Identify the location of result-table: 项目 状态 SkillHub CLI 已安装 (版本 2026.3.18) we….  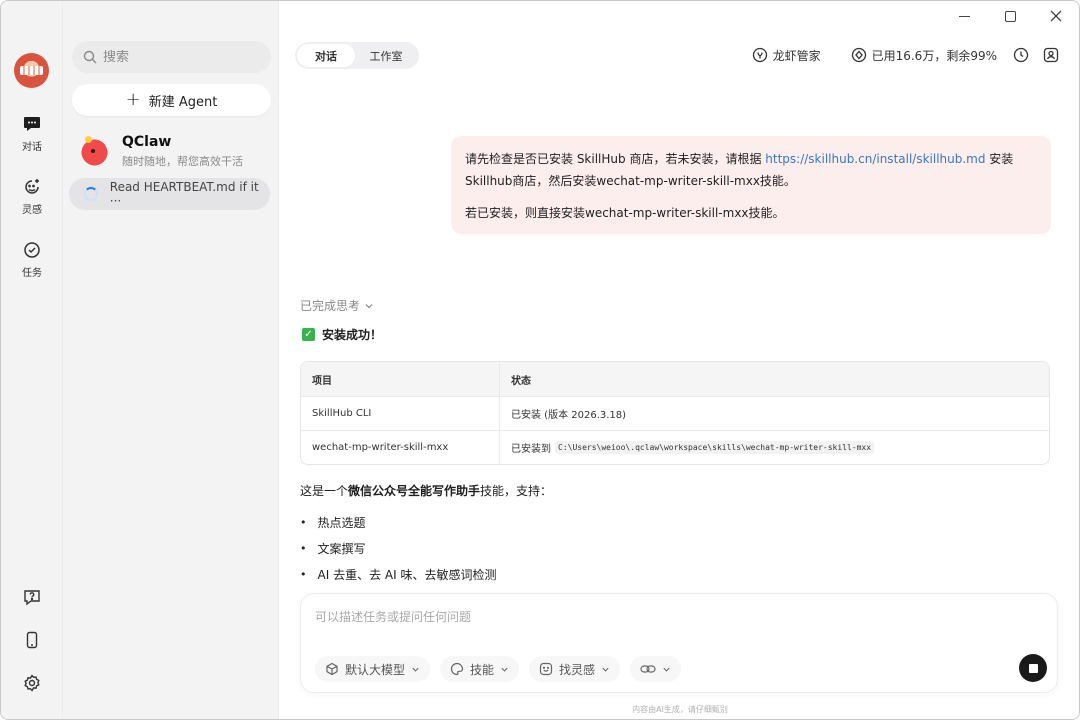
(675, 413).